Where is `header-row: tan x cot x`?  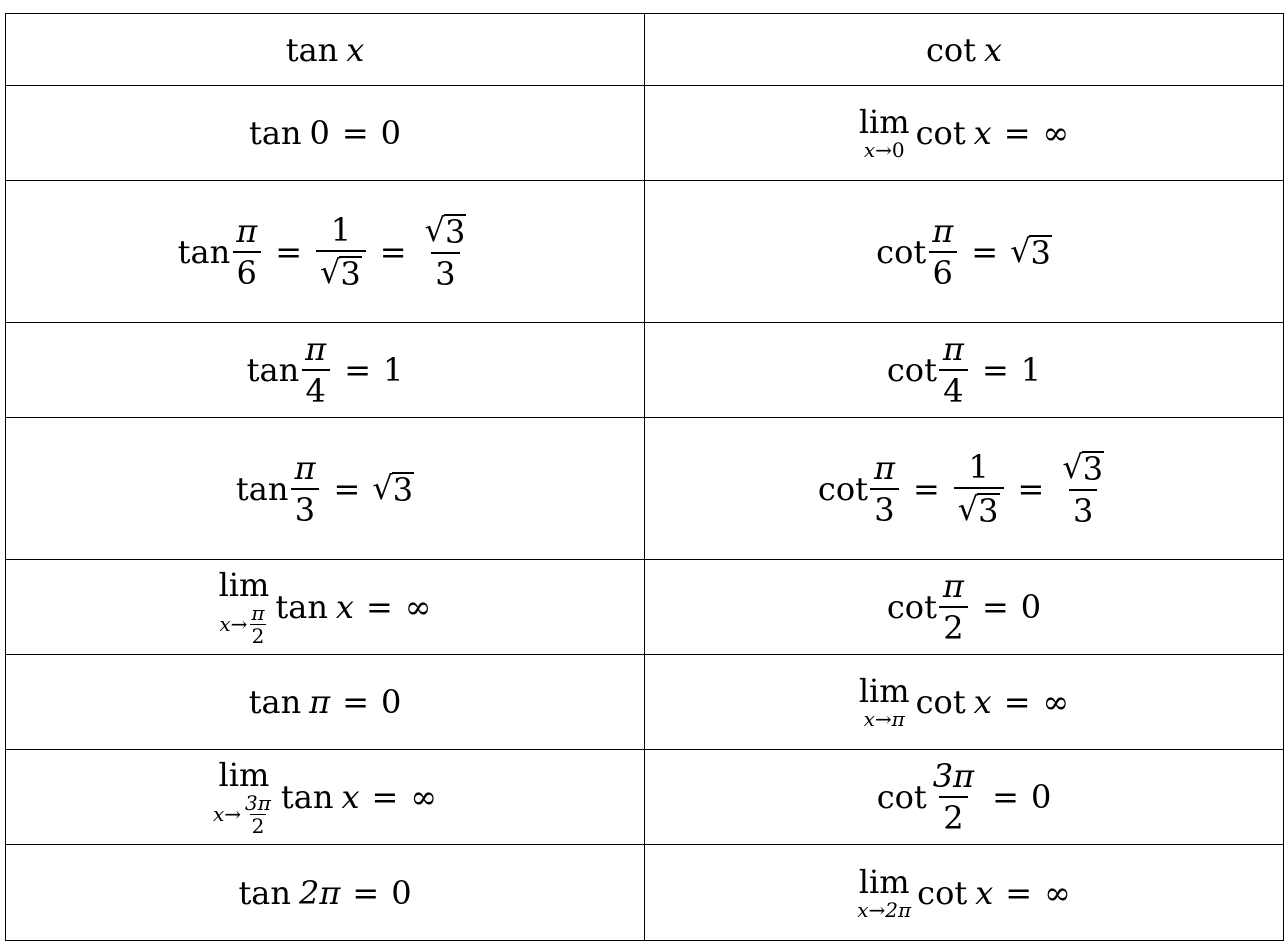
header-row: tan x cot x is located at coordinates (644, 49).